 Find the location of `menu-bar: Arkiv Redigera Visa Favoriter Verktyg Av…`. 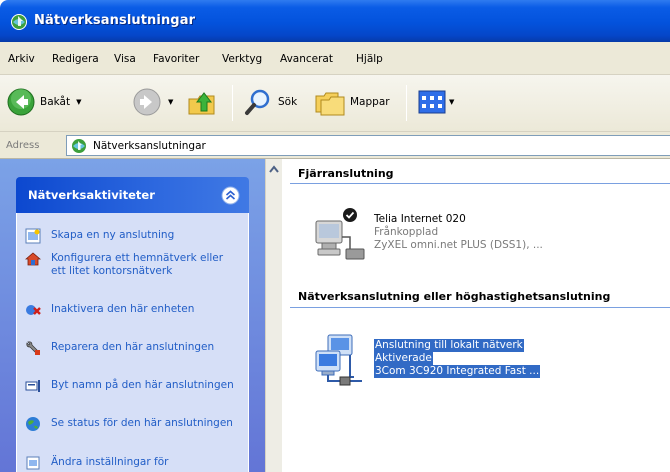

menu-bar: Arkiv Redigera Visa Favoriter Verktyg Av… is located at coordinates (335, 58).